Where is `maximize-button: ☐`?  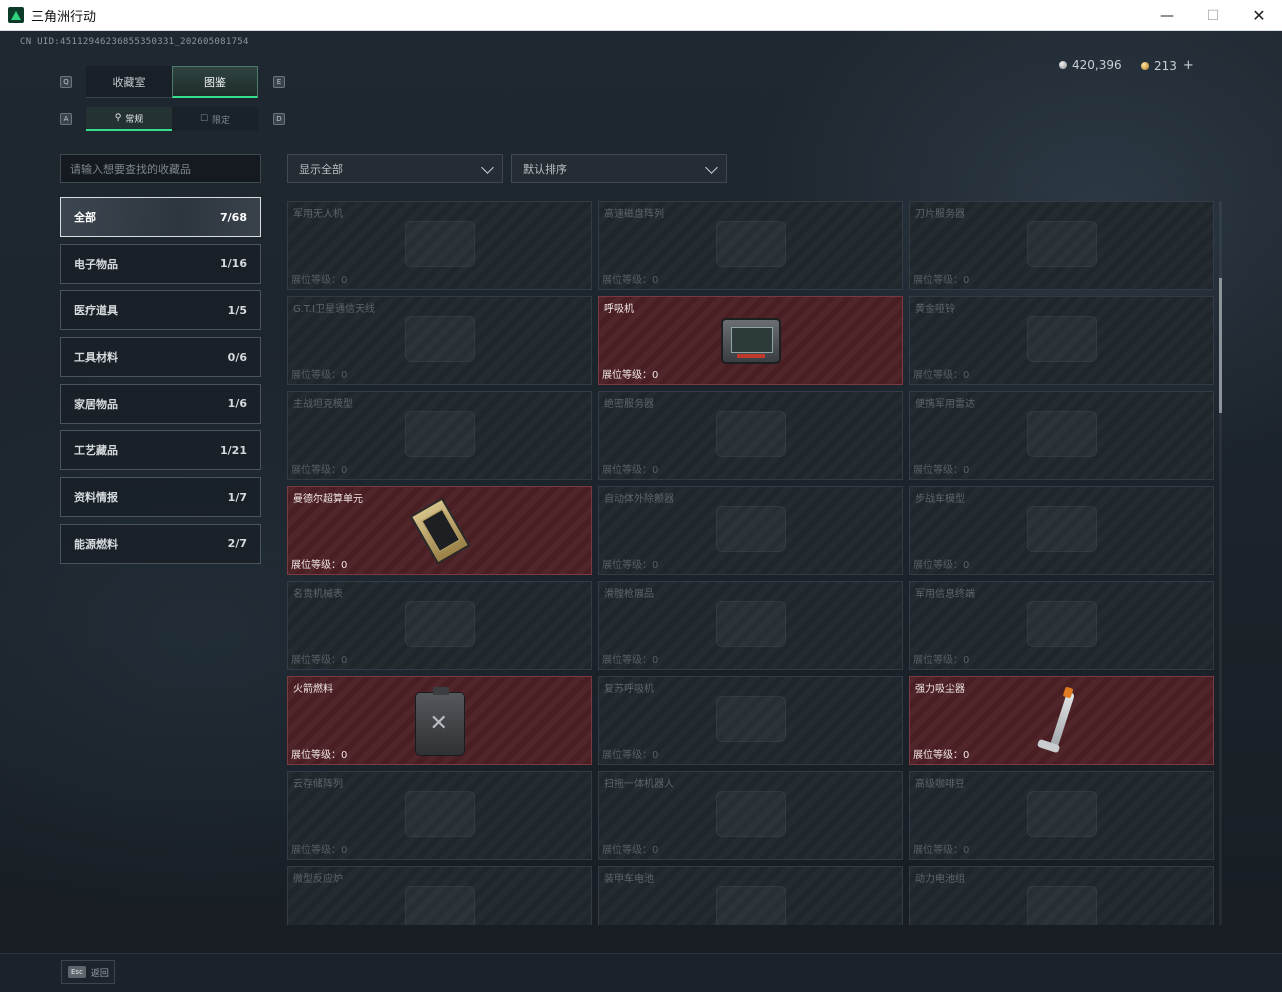 maximize-button: ☐ is located at coordinates (1213, 15).